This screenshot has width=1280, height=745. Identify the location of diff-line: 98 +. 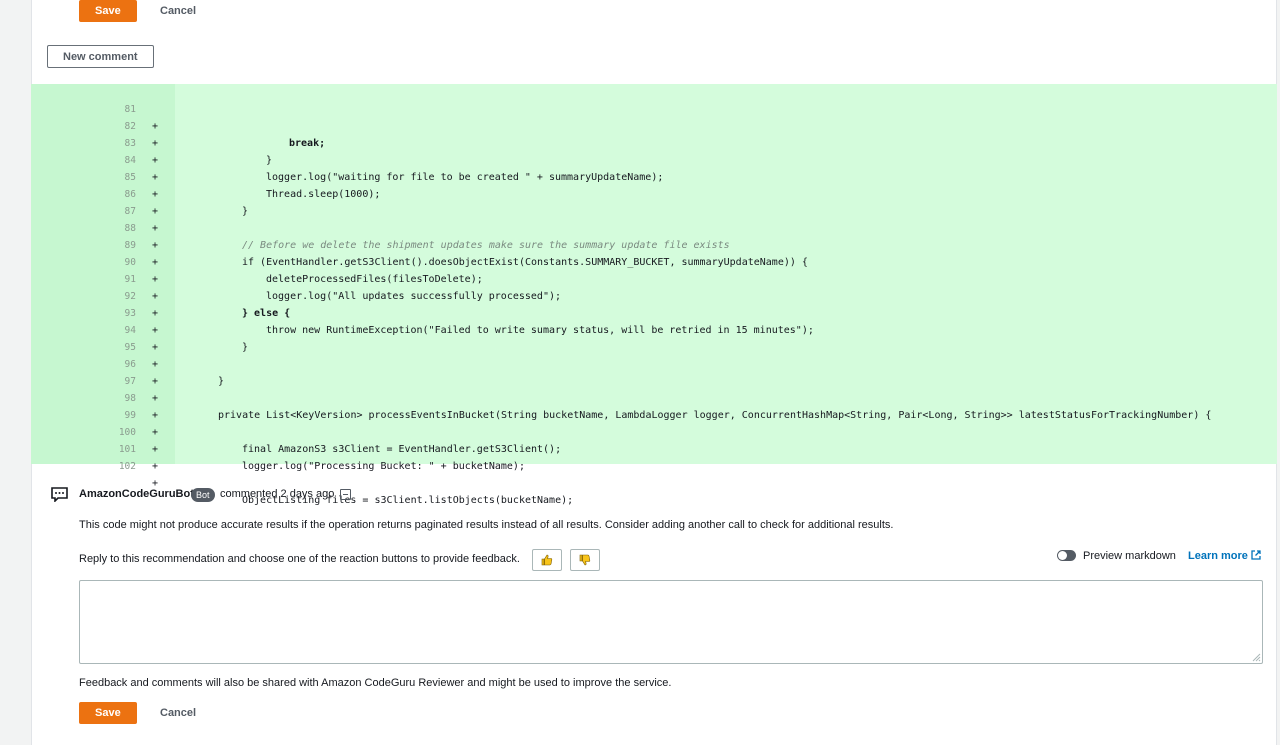
(654, 397).